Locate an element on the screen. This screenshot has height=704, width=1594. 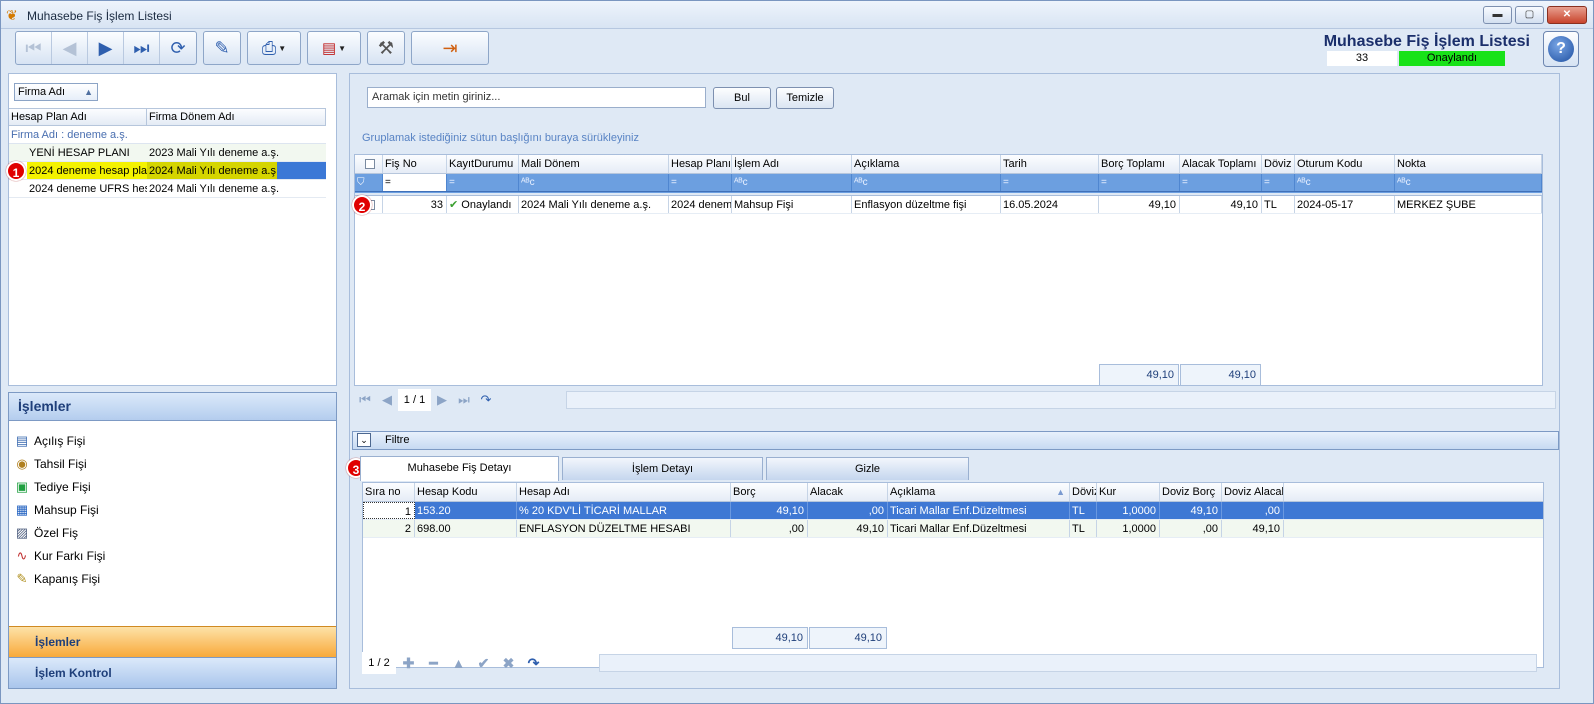
tab-hide: Gizle is located at coordinates (867, 468).